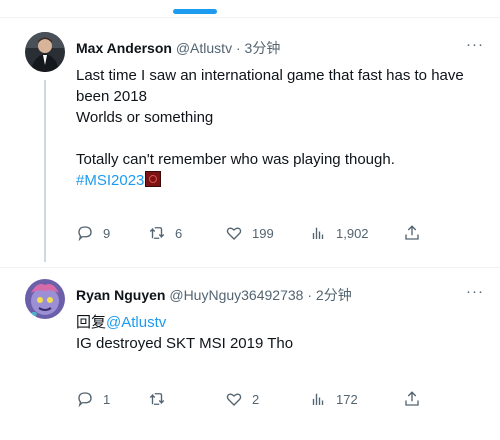 This screenshot has height=440, width=500. I want to click on retweet-button, so click(161, 399).